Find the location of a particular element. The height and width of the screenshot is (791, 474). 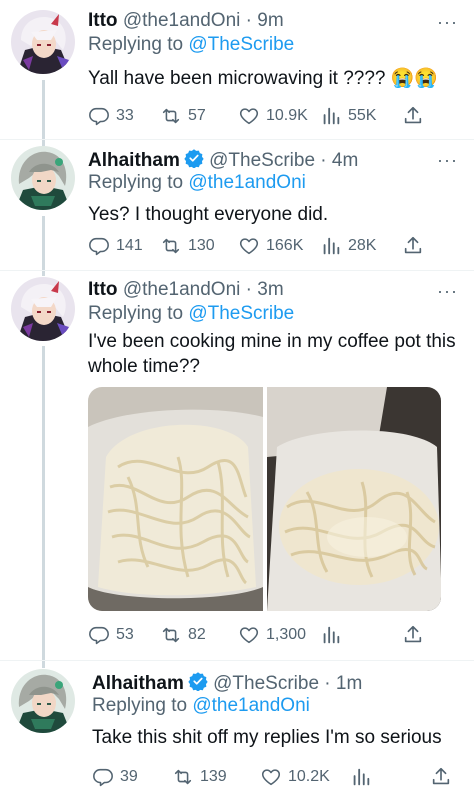

retweet-button: 130 is located at coordinates (199, 246).